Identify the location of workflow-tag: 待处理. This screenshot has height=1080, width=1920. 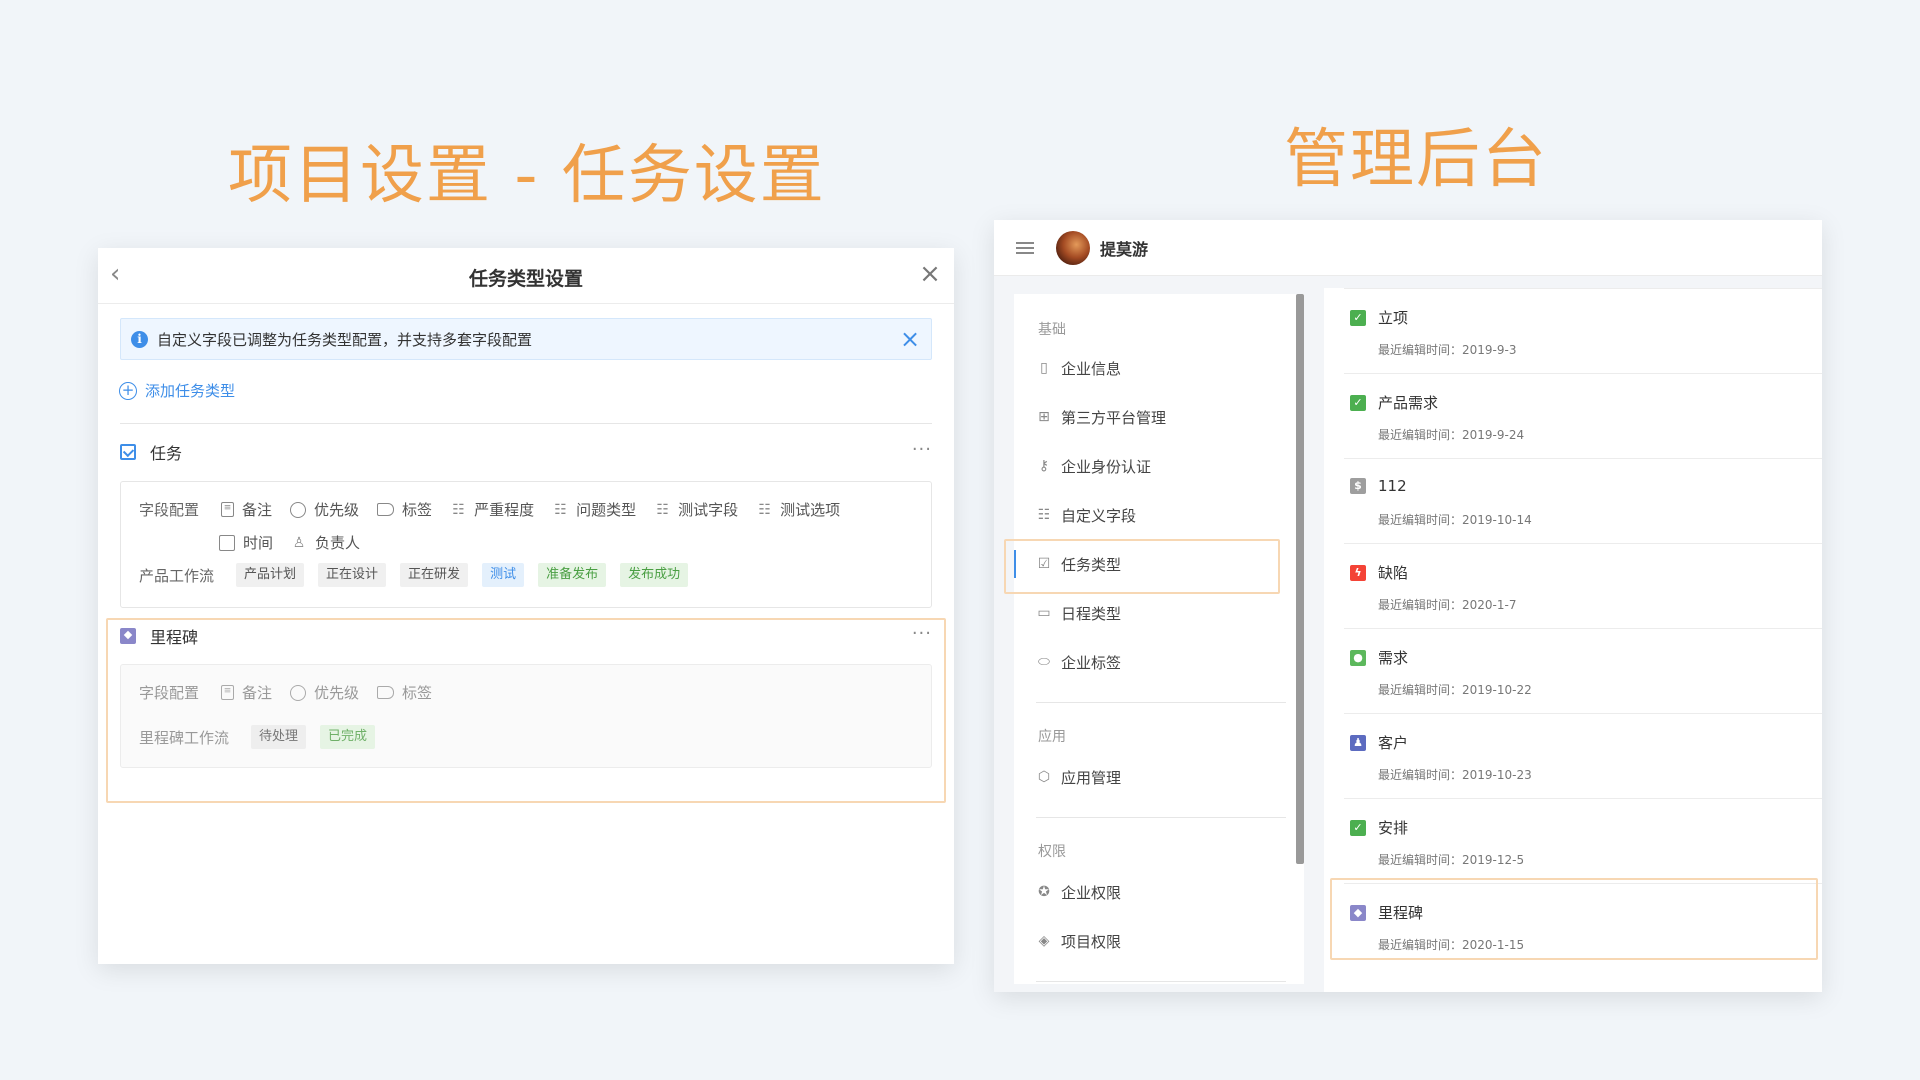
(279, 737).